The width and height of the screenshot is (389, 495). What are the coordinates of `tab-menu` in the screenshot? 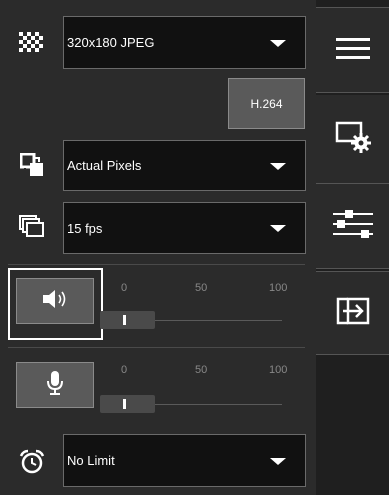 It's located at (352, 50).